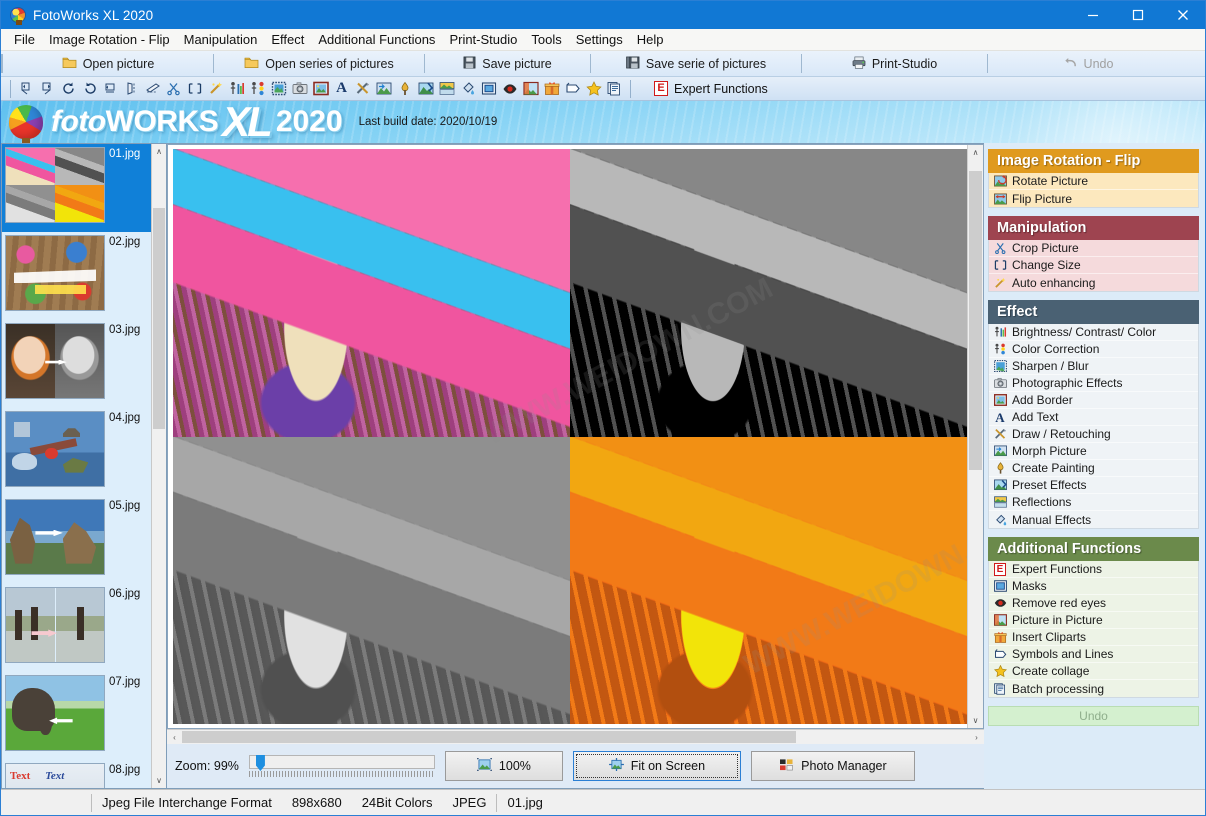 The width and height of the screenshot is (1206, 816). I want to click on sidebar-item-photographic-effects: Photographic Effects, so click(1093, 383).